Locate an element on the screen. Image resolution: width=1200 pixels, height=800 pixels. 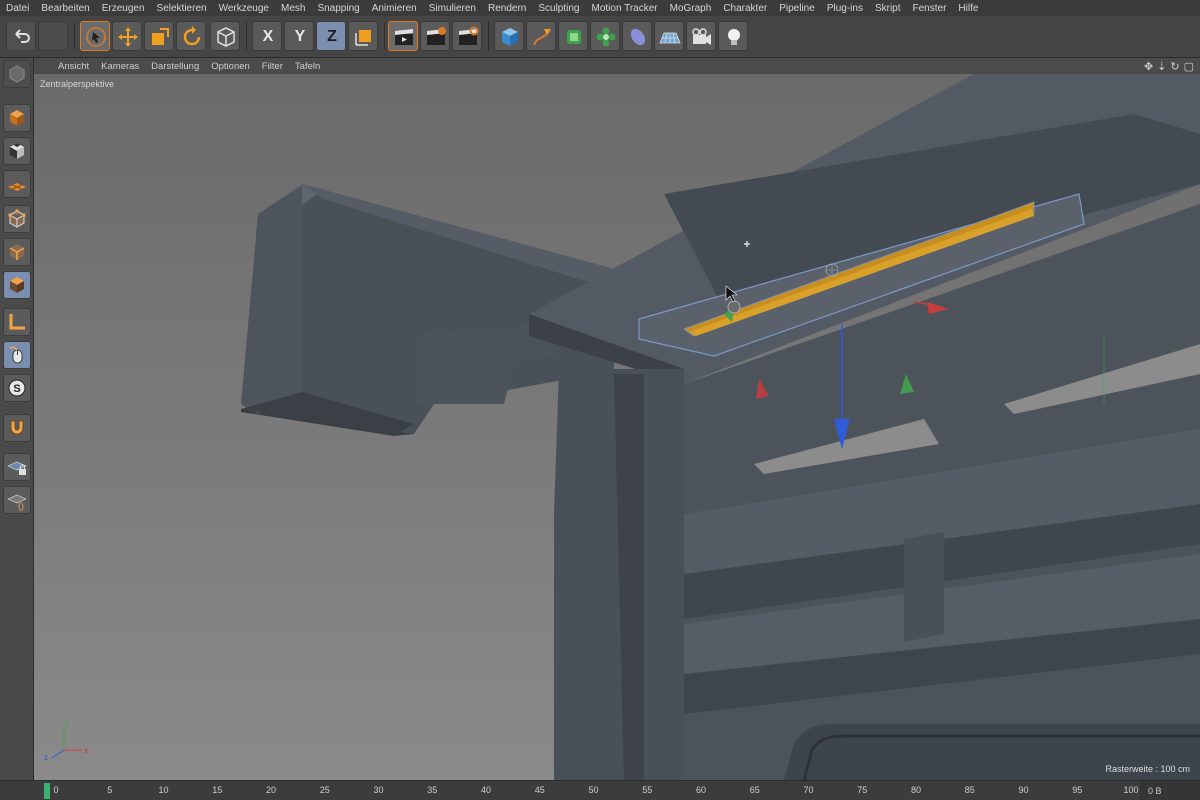
timeline-tick-10: 10 is located at coordinates (163, 790).